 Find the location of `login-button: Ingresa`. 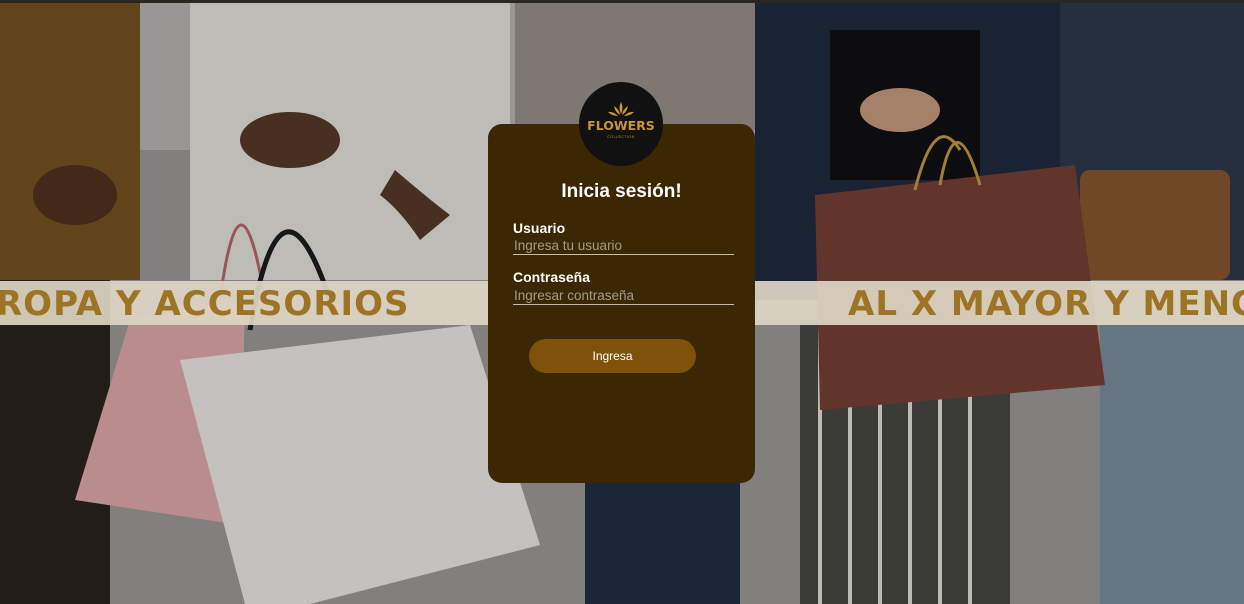

login-button: Ingresa is located at coordinates (612, 356).